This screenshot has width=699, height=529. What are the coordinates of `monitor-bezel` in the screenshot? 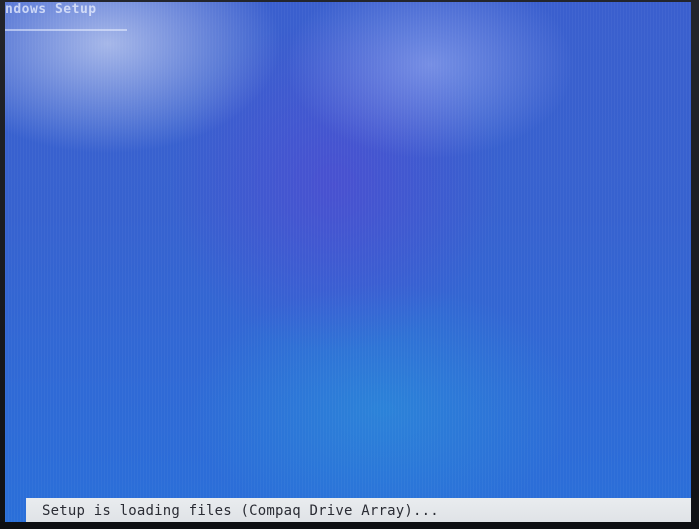 It's located at (349, 525).